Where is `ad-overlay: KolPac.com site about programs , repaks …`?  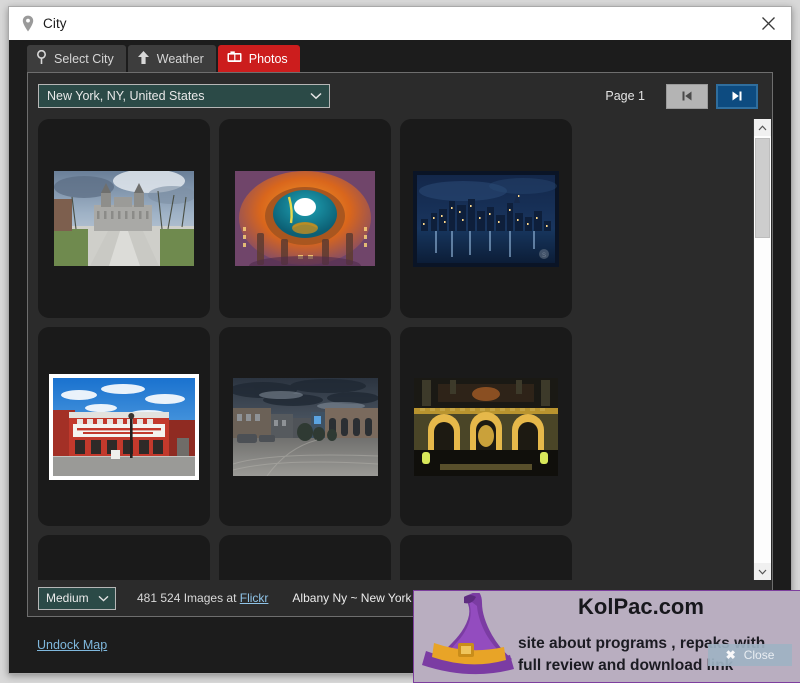 ad-overlay: KolPac.com site about programs , repaks … is located at coordinates (606, 636).